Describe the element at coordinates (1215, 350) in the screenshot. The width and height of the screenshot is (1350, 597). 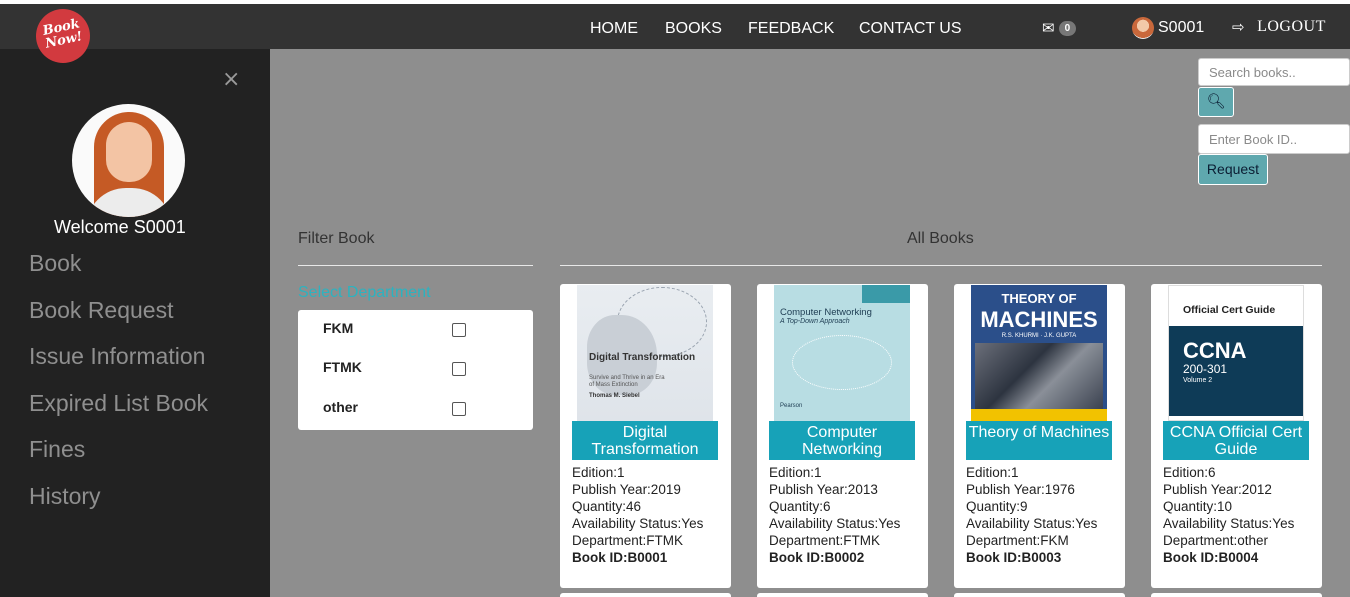
I see `cover-big-title: CCNA` at that location.